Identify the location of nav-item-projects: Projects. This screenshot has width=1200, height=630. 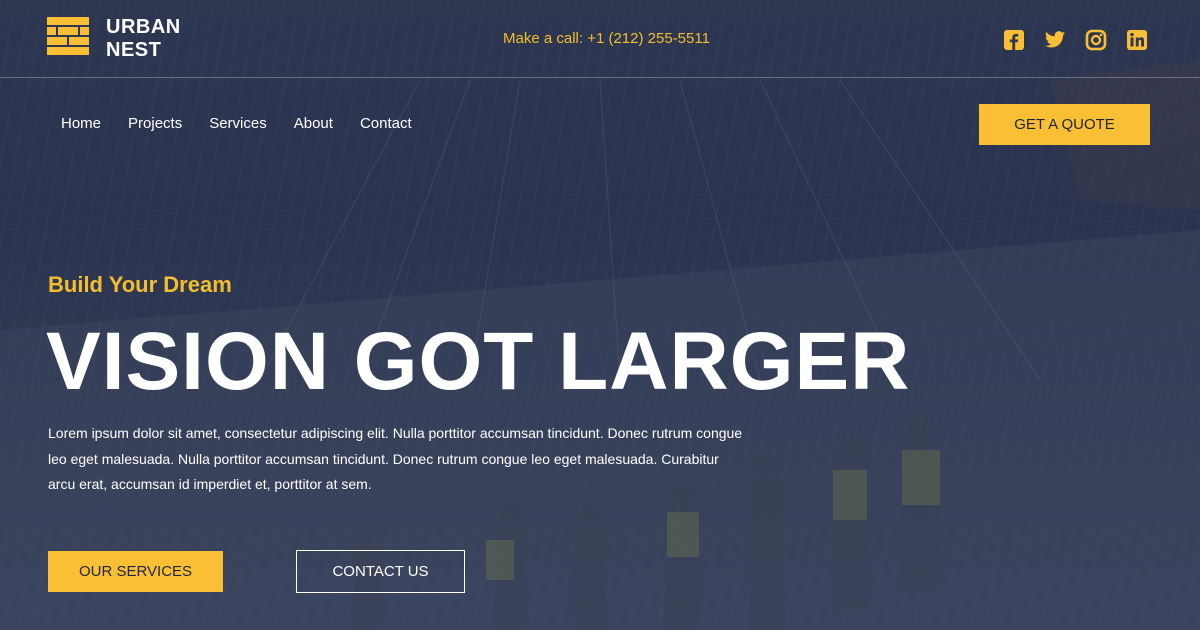
(155, 123).